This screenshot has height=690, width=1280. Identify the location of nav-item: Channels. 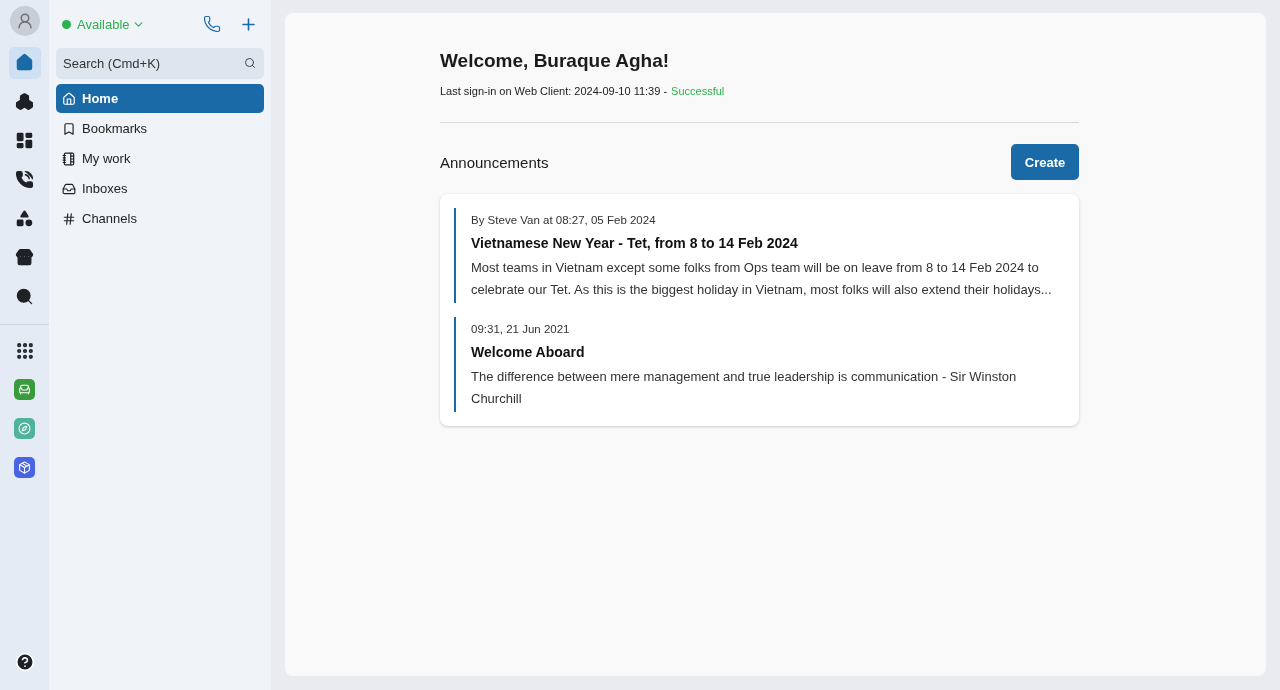
(160, 218).